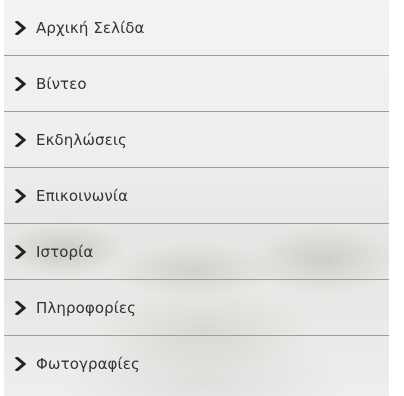  I want to click on menu-item-label: Φωτογραφίες, so click(88, 364).